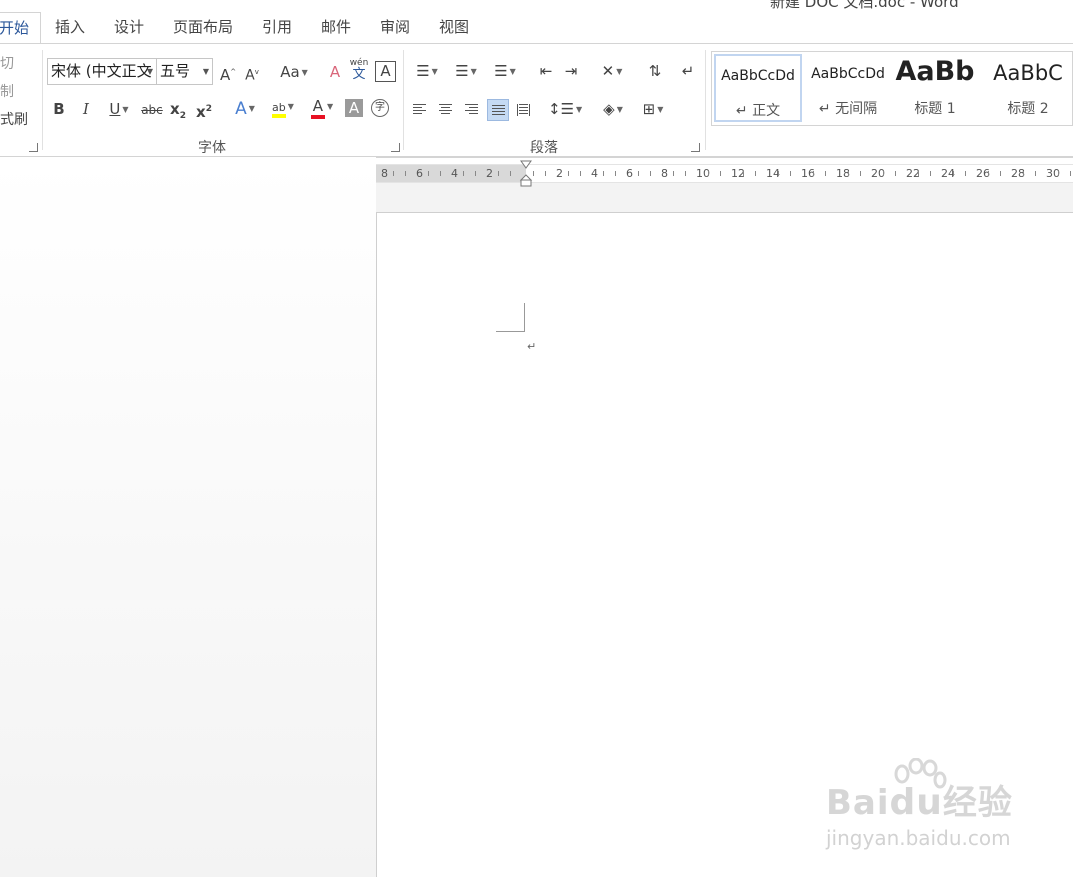 This screenshot has height=877, width=1073. I want to click on tab-references: 引用, so click(277, 28).